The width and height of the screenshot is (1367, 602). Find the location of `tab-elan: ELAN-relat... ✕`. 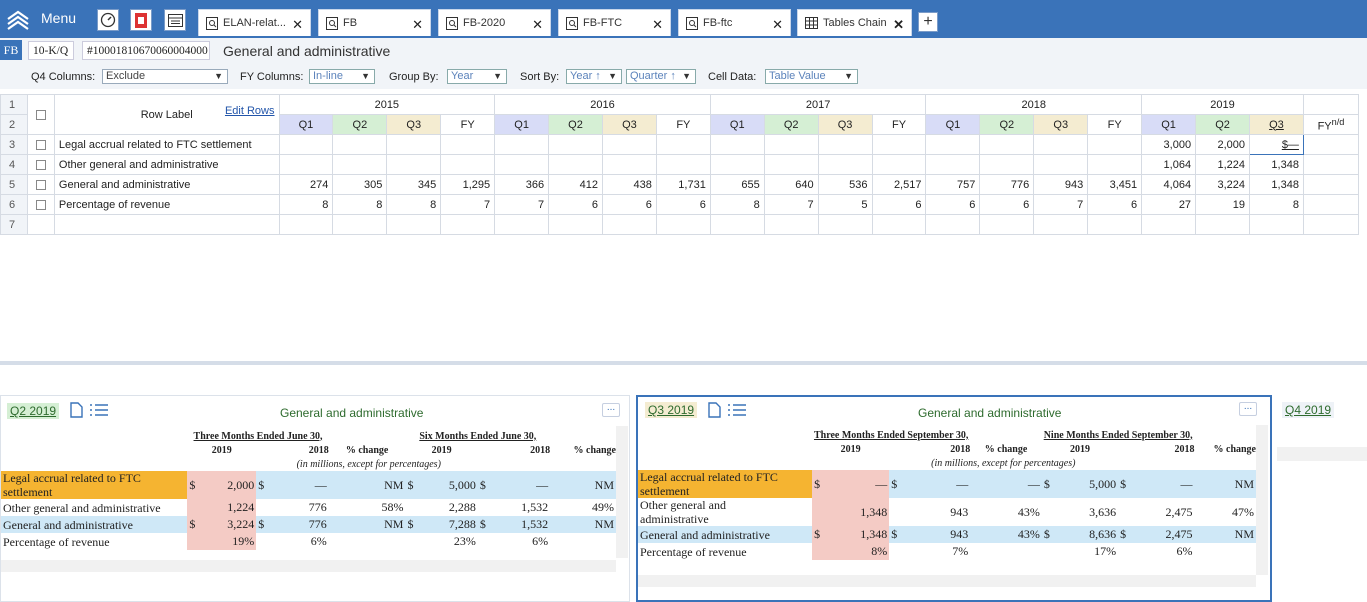

tab-elan: ELAN-relat... ✕ is located at coordinates (254, 22).